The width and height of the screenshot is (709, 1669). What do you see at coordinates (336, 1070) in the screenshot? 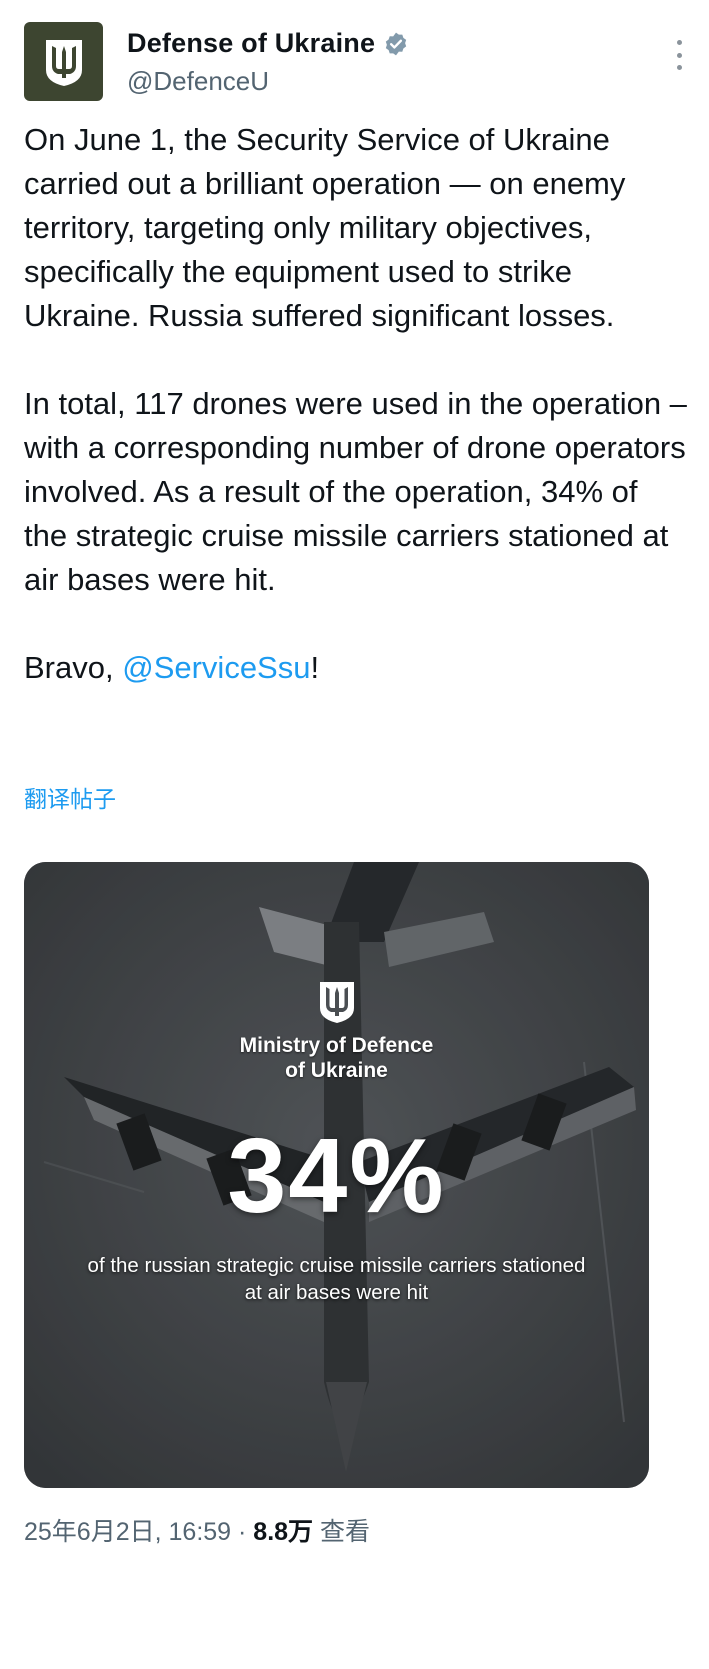
I see `ministry-line-2: of Ukraine` at bounding box center [336, 1070].